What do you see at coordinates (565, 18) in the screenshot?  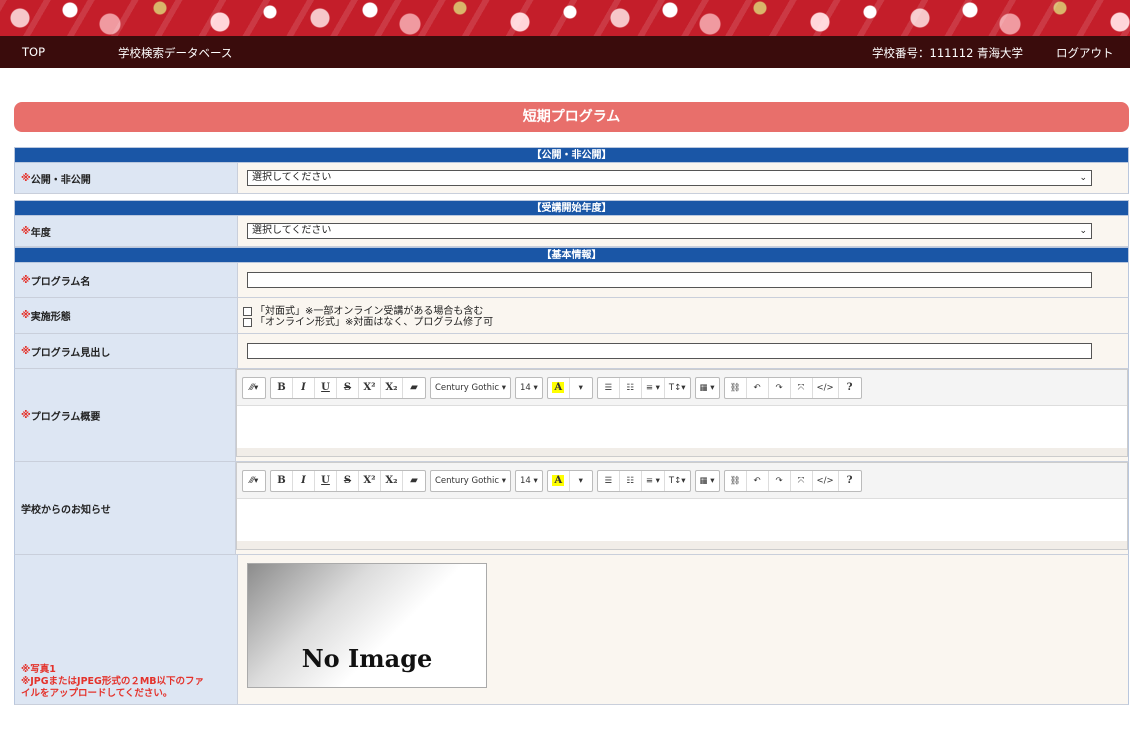 I see `banner-pattern` at bounding box center [565, 18].